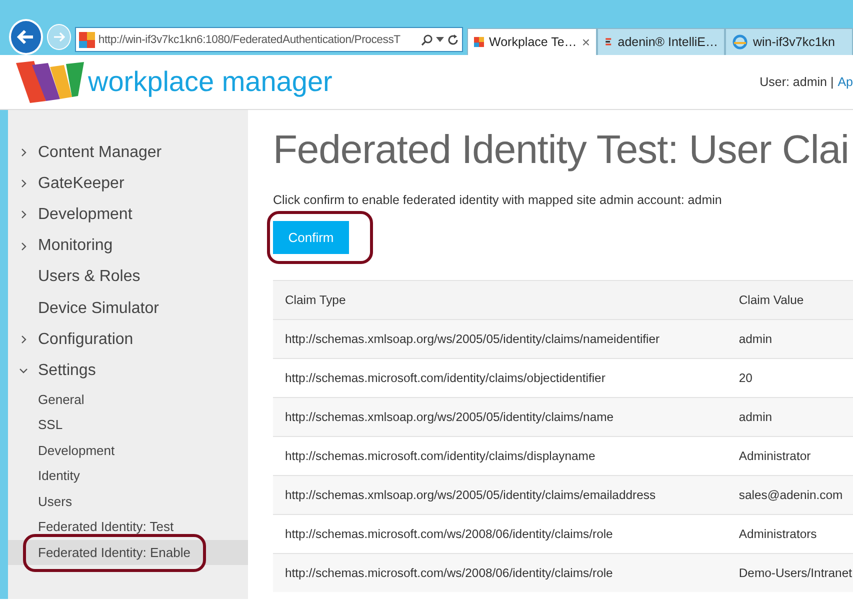  I want to click on close-tab-button: ×, so click(586, 42).